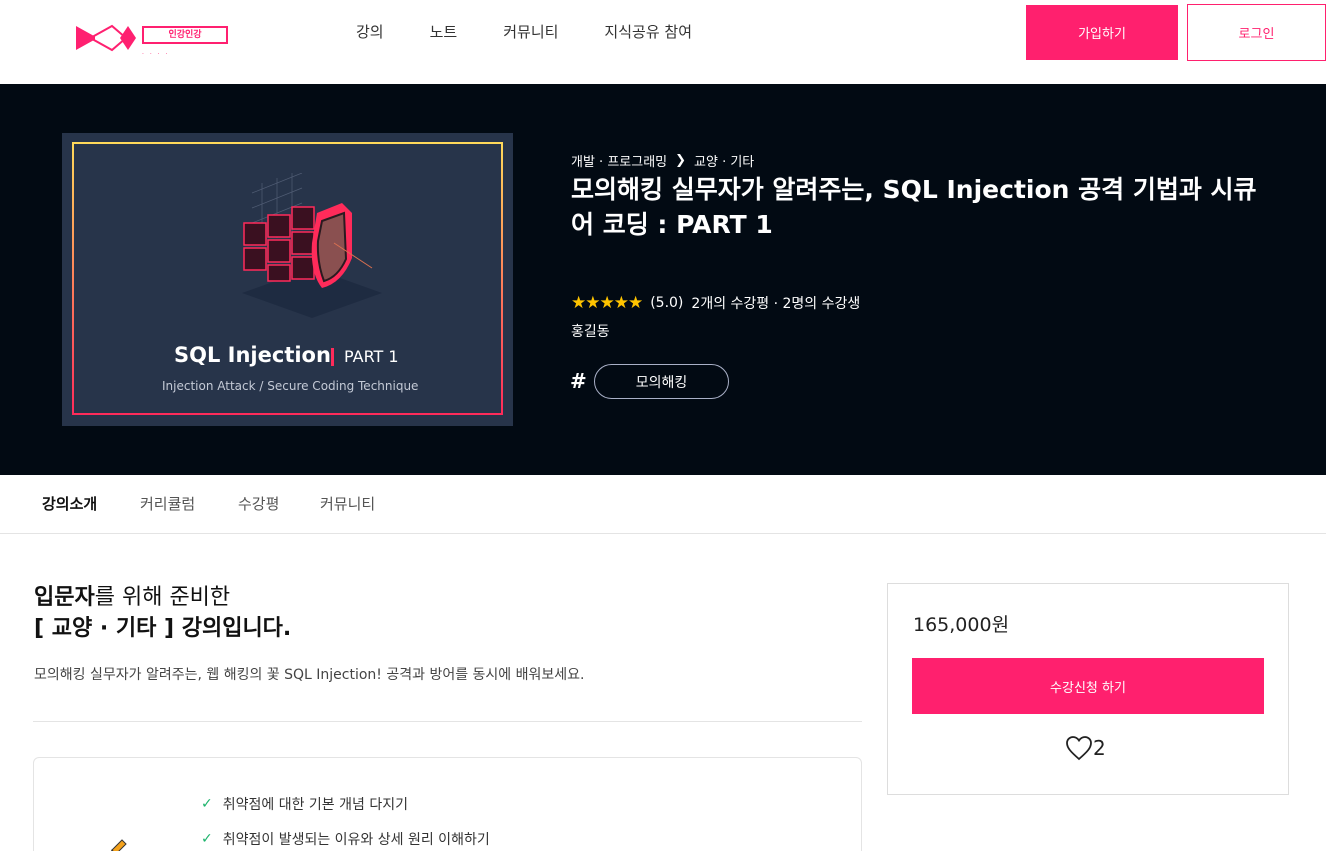  What do you see at coordinates (119, 845) in the screenshot?
I see `pencil-icon` at bounding box center [119, 845].